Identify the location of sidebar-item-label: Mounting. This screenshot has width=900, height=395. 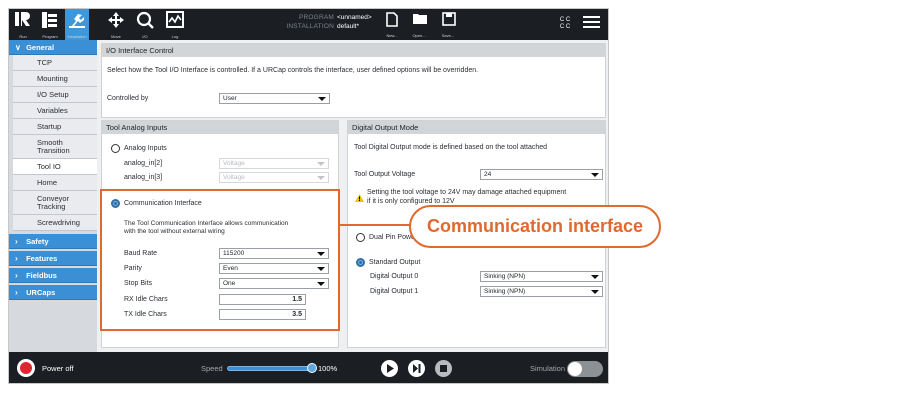
(52, 78).